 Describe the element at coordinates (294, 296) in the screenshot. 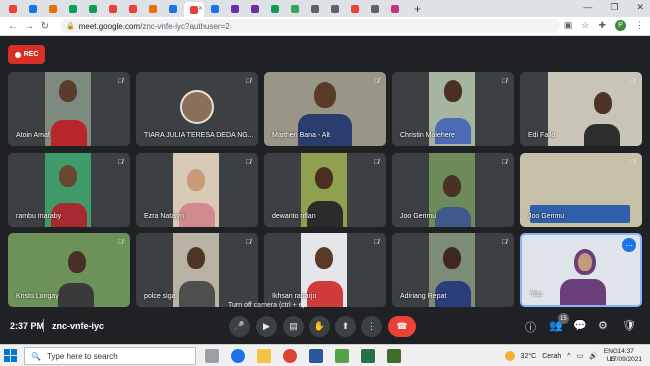

I see `participant-name: Ikhsan raharjo` at that location.